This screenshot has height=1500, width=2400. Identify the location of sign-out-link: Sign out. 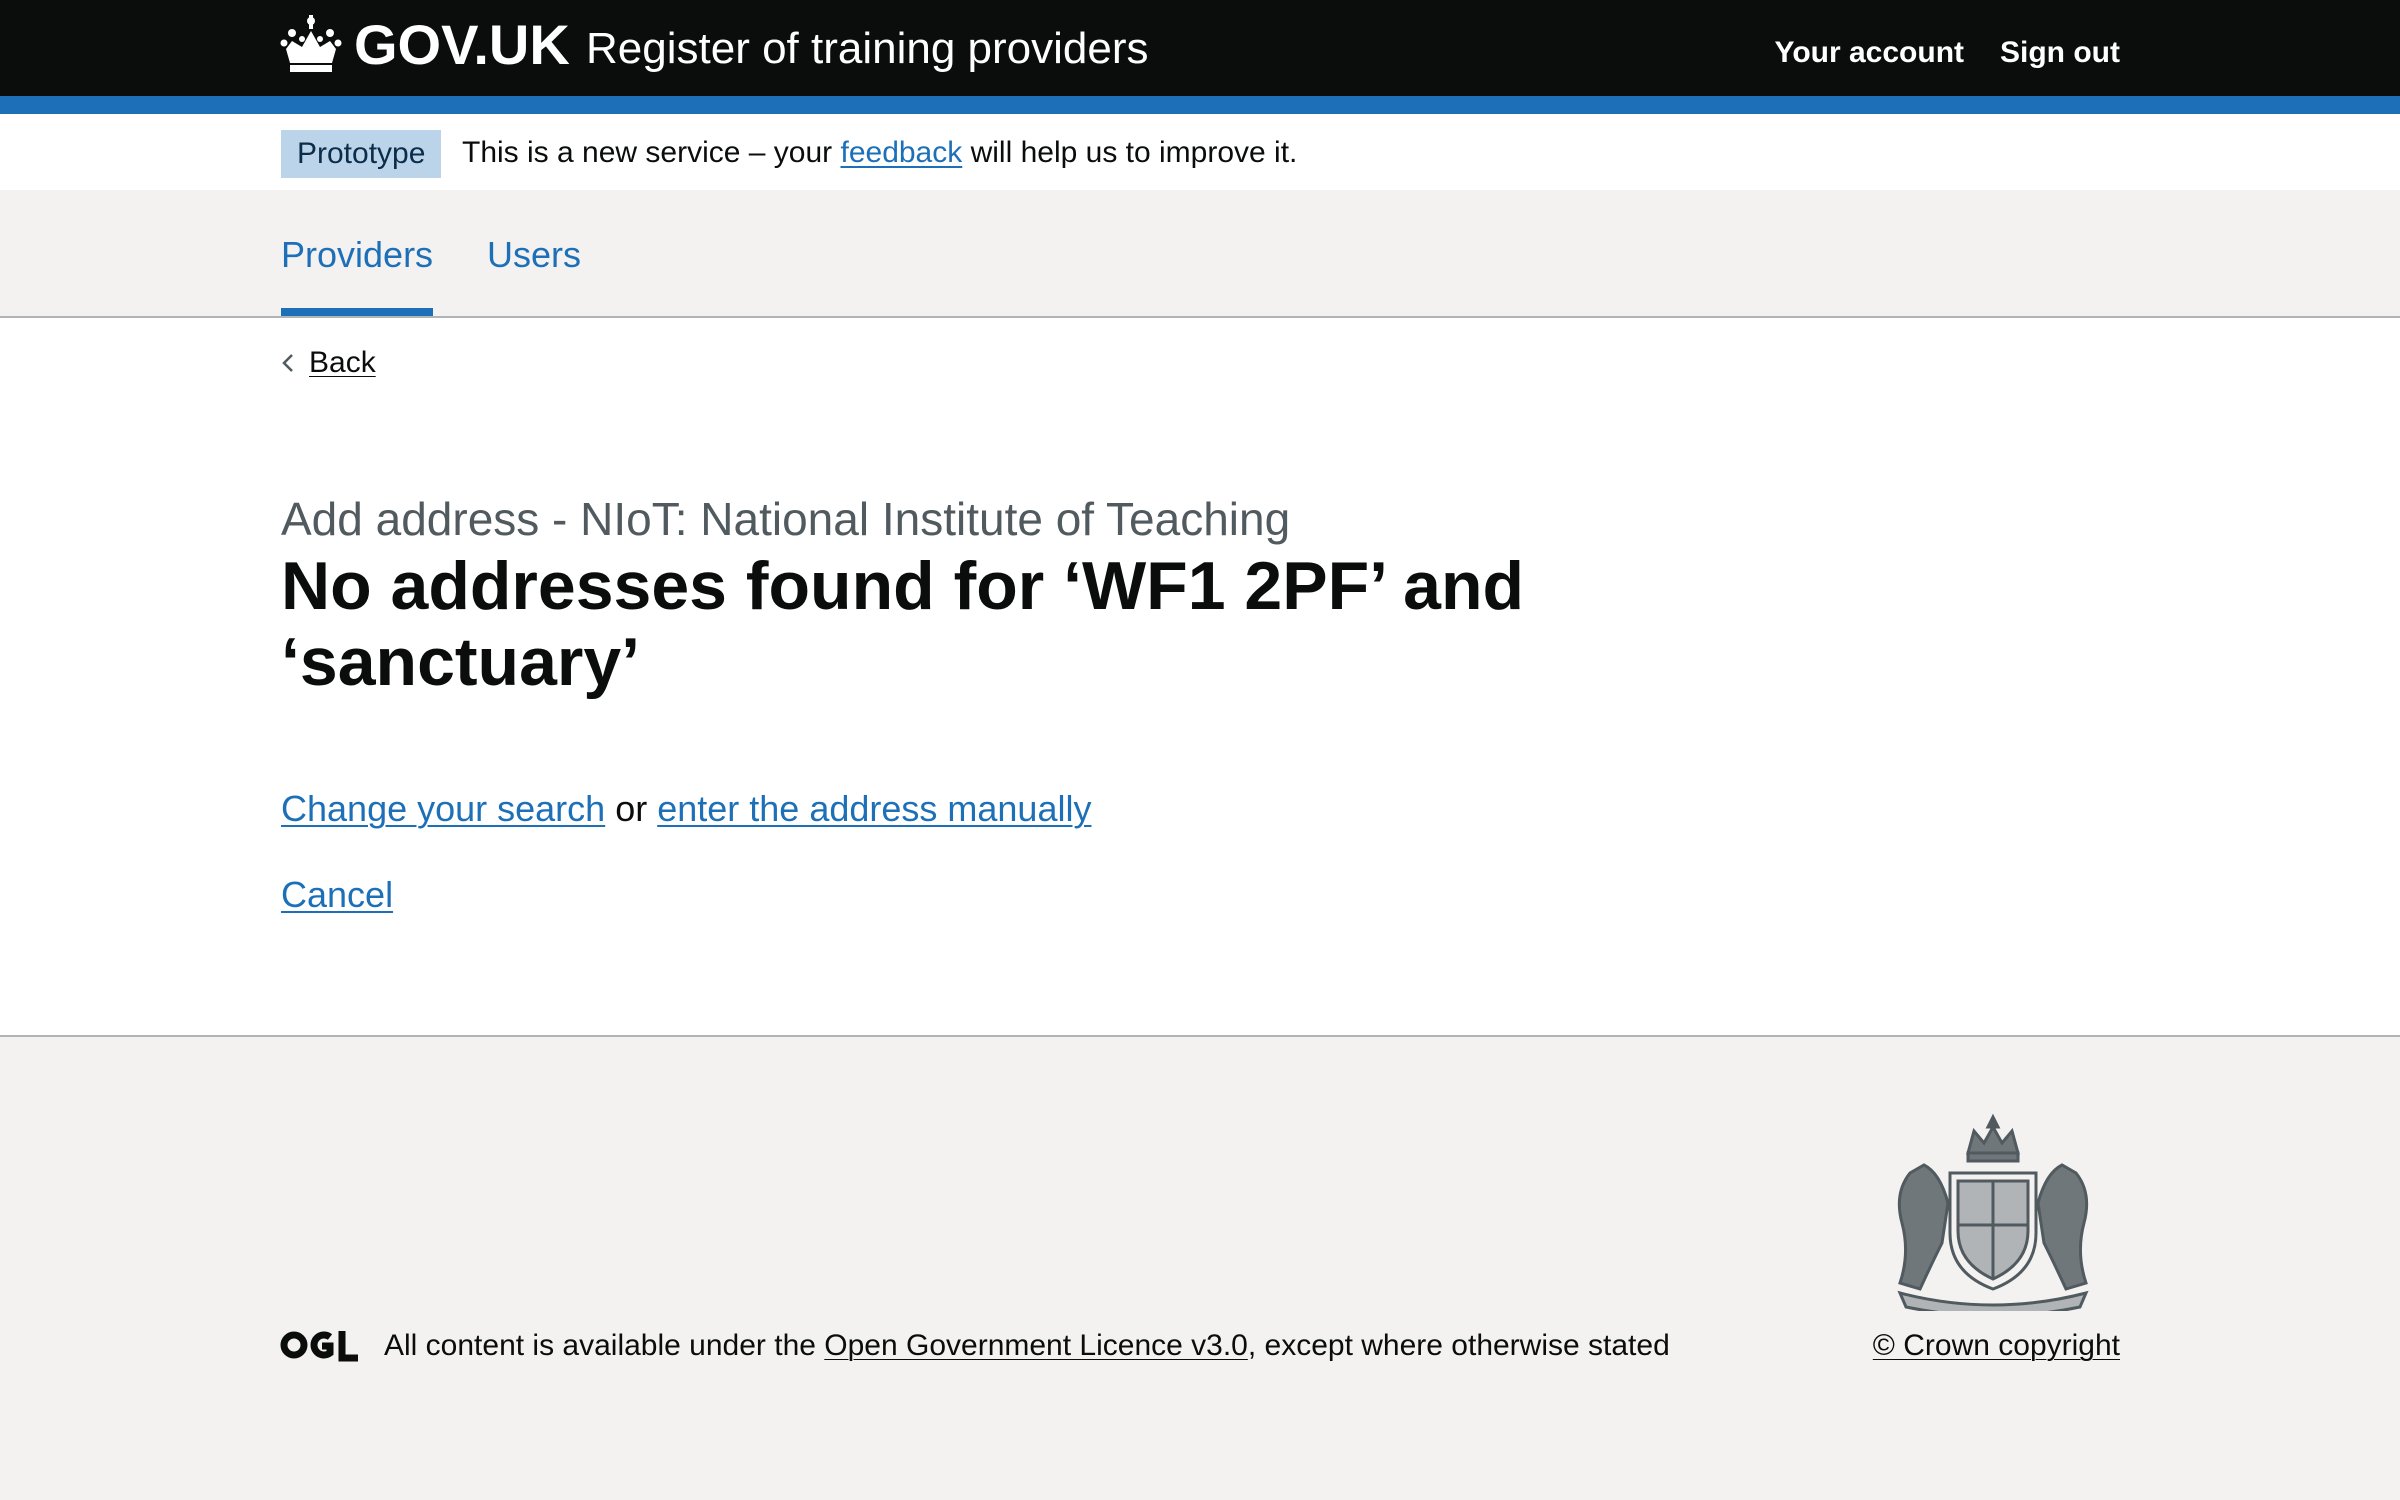
(2060, 53).